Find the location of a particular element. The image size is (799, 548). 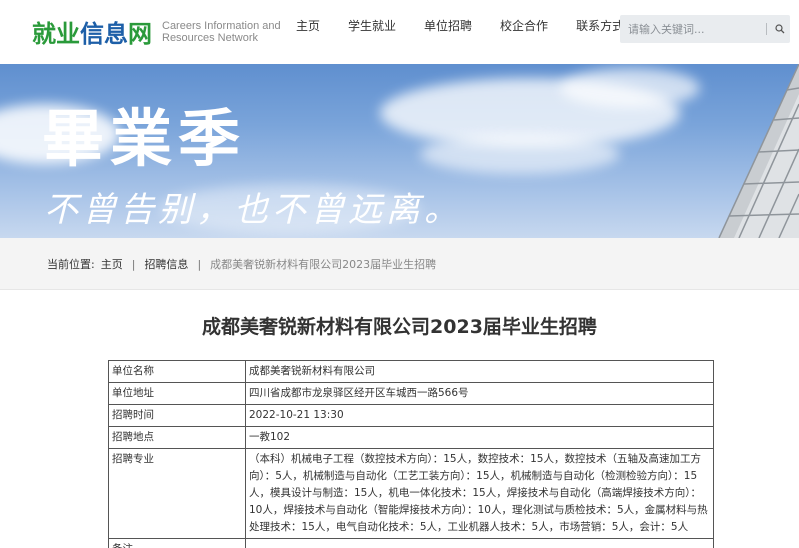

table-key: 招聘地点 is located at coordinates (177, 437).